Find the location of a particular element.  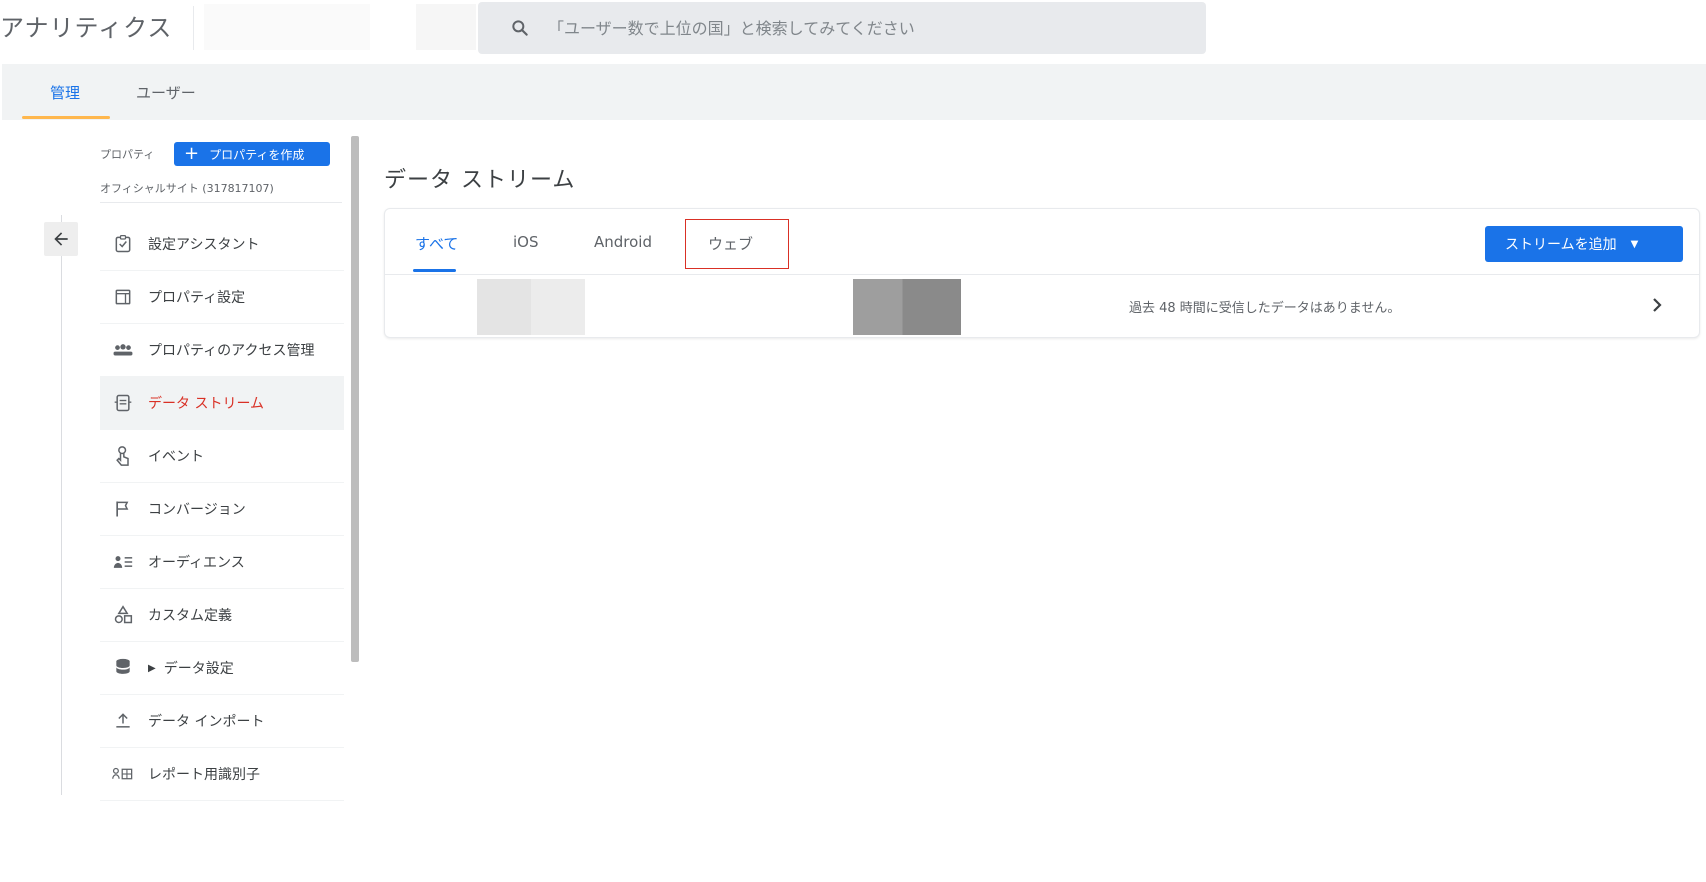

nav-item-data-streams: データ ストリーム is located at coordinates (222, 403).